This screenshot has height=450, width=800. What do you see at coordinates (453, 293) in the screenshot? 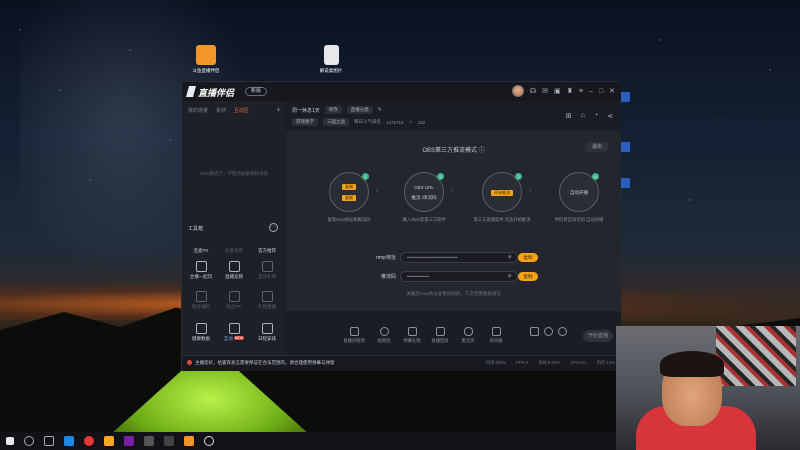
I see `refresh-hint: 关播后rtmp地址会重新刷新，下次无需重复填写` at bounding box center [453, 293].